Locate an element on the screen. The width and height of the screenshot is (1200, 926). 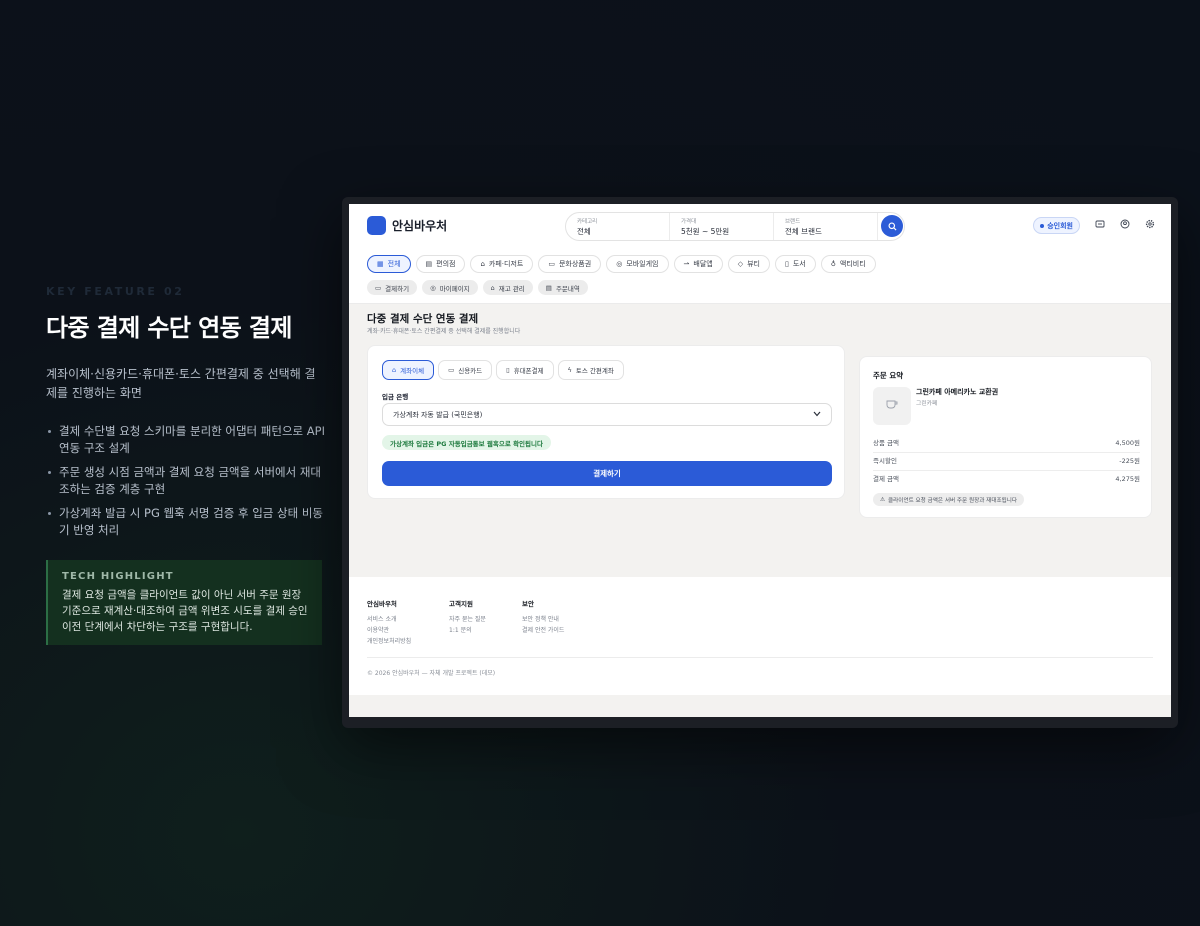
category-chip-delivery: ⇀ 배달앱 is located at coordinates (698, 264).